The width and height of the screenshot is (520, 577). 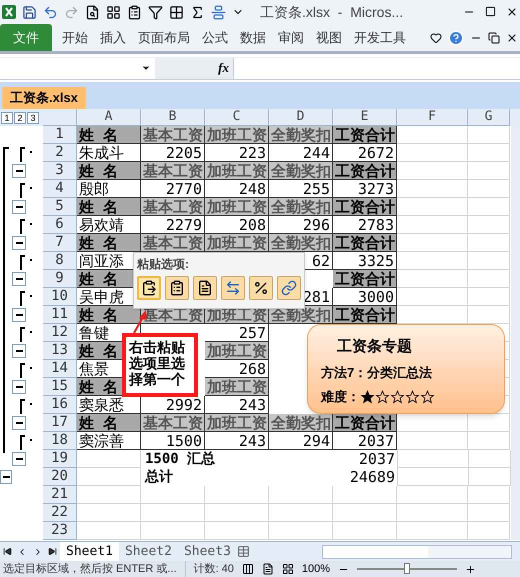 What do you see at coordinates (60, 531) in the screenshot?
I see `row-number: 23` at bounding box center [60, 531].